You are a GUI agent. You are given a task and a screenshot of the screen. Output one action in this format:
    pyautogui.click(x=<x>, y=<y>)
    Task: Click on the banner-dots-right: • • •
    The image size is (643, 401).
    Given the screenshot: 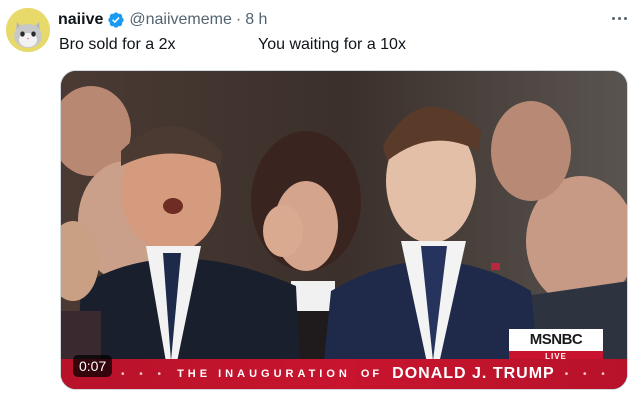 What is the action you would take?
    pyautogui.click(x=587, y=374)
    